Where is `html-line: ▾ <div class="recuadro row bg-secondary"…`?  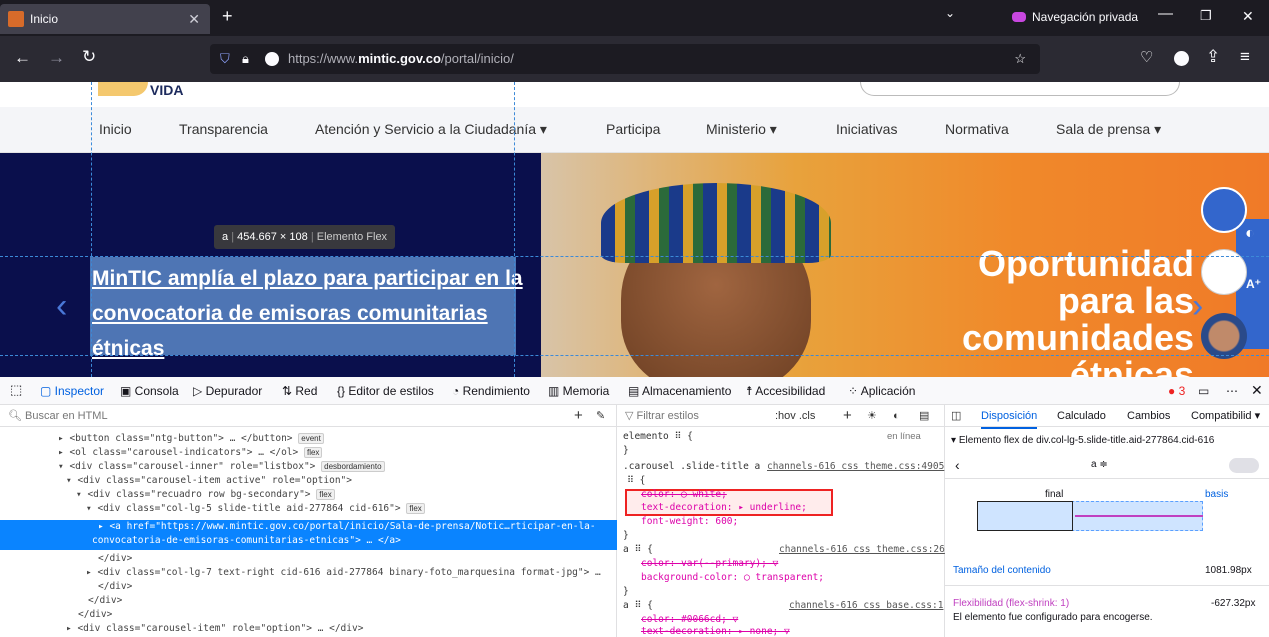 html-line: ▾ <div class="recuadro row bg-secondary"… is located at coordinates (205, 494).